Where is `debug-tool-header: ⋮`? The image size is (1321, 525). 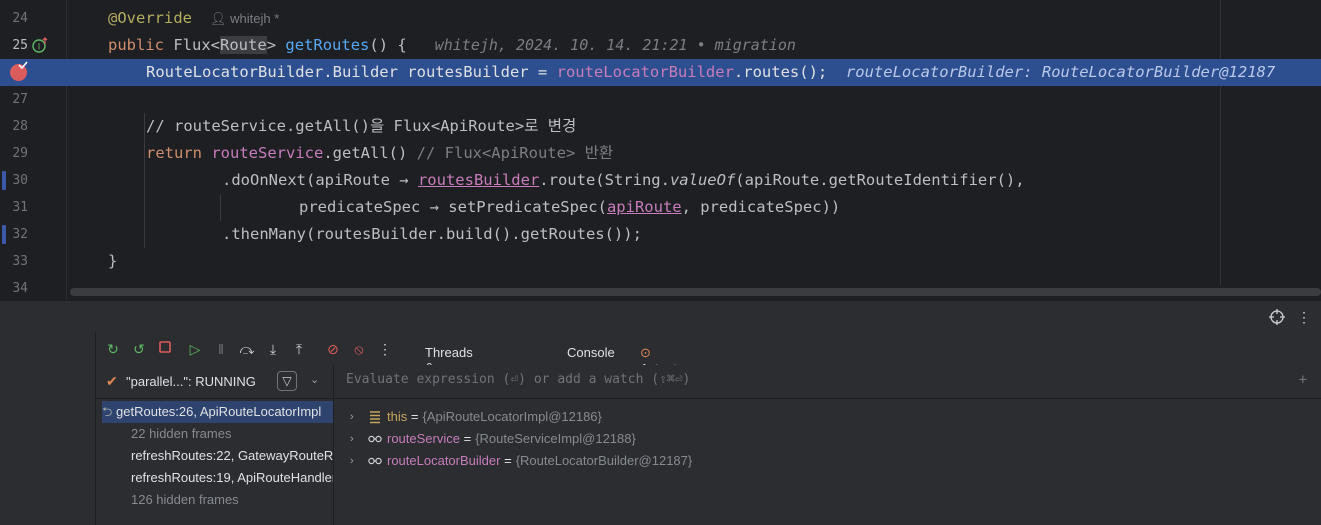 debug-tool-header: ⋮ is located at coordinates (660, 316).